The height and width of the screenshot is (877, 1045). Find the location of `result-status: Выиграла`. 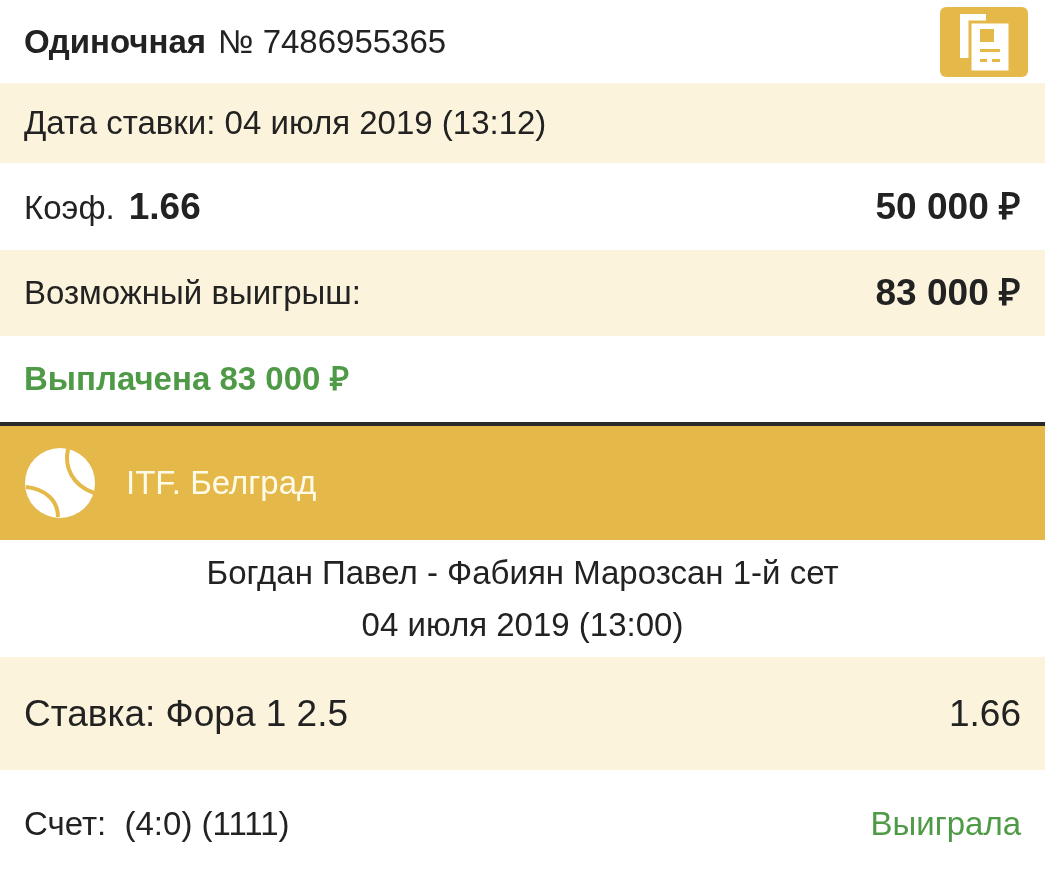

result-status: Выиграла is located at coordinates (945, 823).